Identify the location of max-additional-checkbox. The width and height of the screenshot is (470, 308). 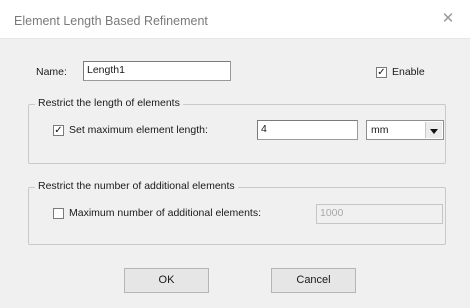
(58, 213).